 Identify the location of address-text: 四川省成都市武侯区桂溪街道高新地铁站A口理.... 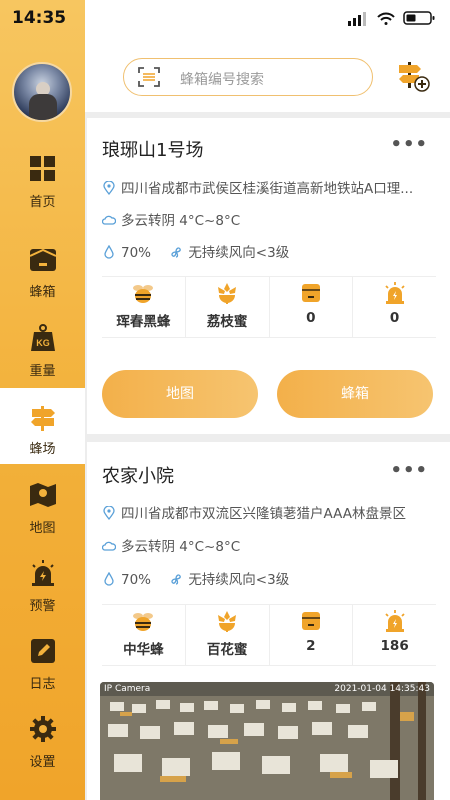
(267, 189).